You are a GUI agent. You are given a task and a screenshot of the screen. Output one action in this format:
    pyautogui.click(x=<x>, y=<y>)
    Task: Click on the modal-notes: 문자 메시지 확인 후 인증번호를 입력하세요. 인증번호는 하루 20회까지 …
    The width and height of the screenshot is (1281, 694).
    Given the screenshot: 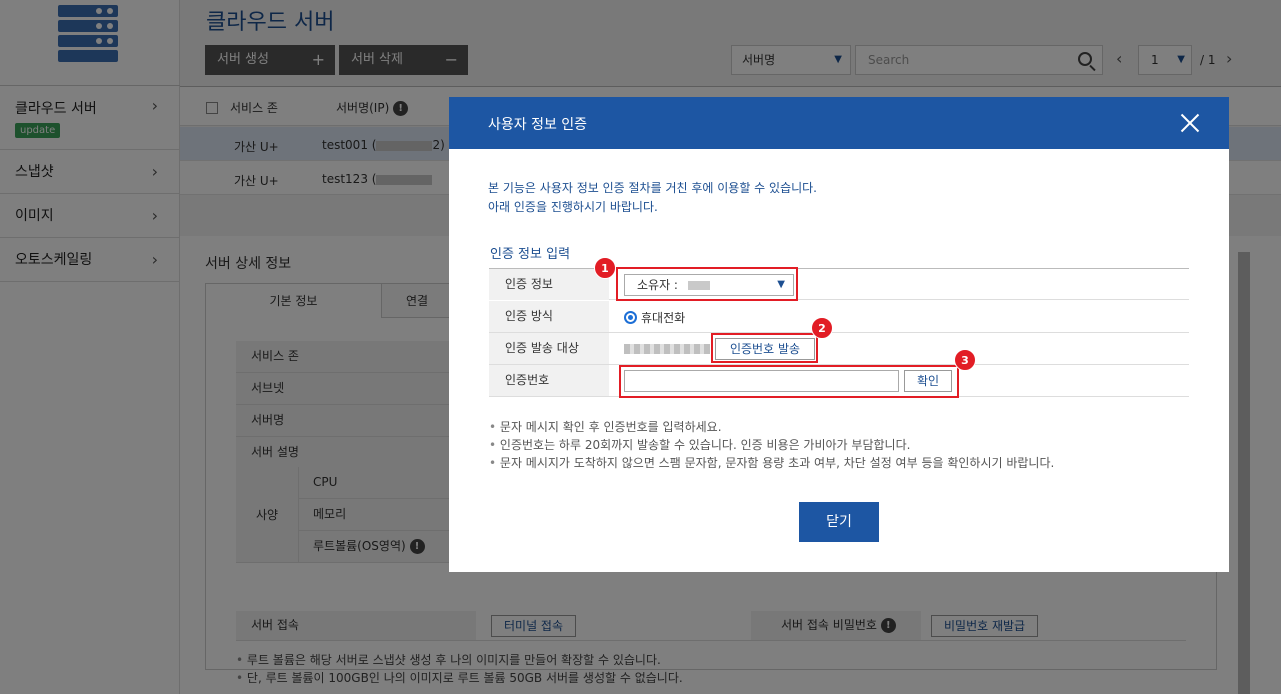 What is the action you would take?
    pyautogui.click(x=771, y=445)
    